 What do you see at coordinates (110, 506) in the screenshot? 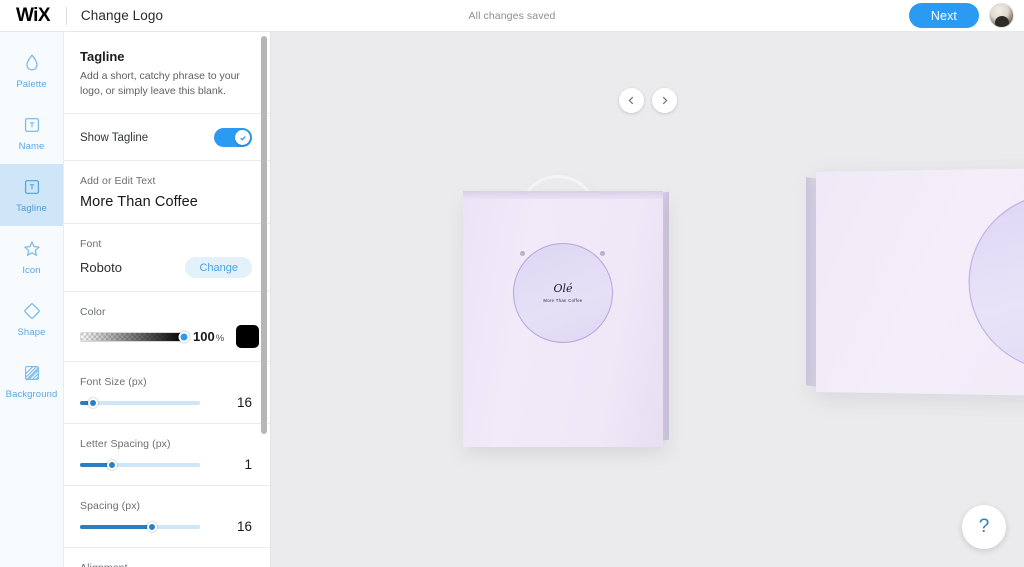
I see `spacing-label: Spacing (px)` at bounding box center [110, 506].